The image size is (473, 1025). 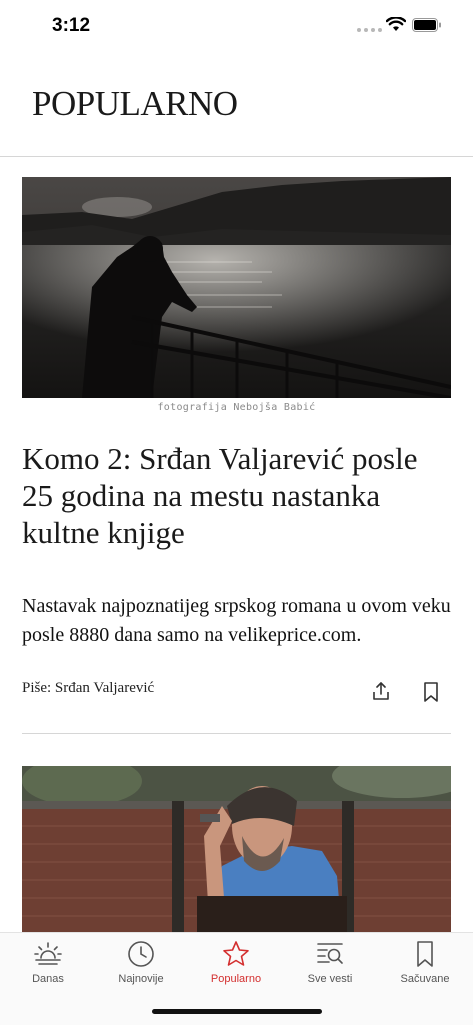 What do you see at coordinates (236, 407) in the screenshot?
I see `photo-credit: fotografija Nebojša Babić` at bounding box center [236, 407].